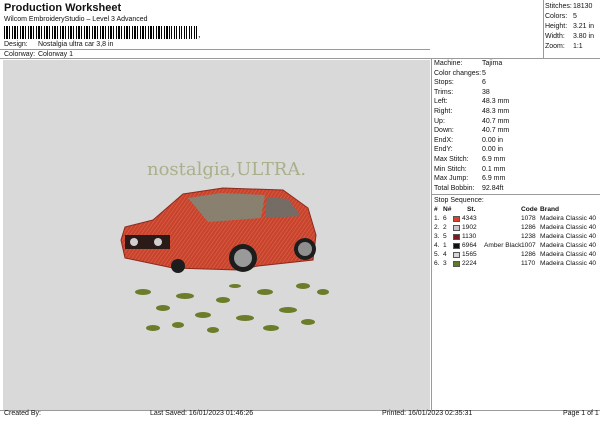 This screenshot has width=600, height=424. Describe the element at coordinates (427, 413) in the screenshot. I see `printed-date: Printed: 16/01/2023 02:35:31` at that location.